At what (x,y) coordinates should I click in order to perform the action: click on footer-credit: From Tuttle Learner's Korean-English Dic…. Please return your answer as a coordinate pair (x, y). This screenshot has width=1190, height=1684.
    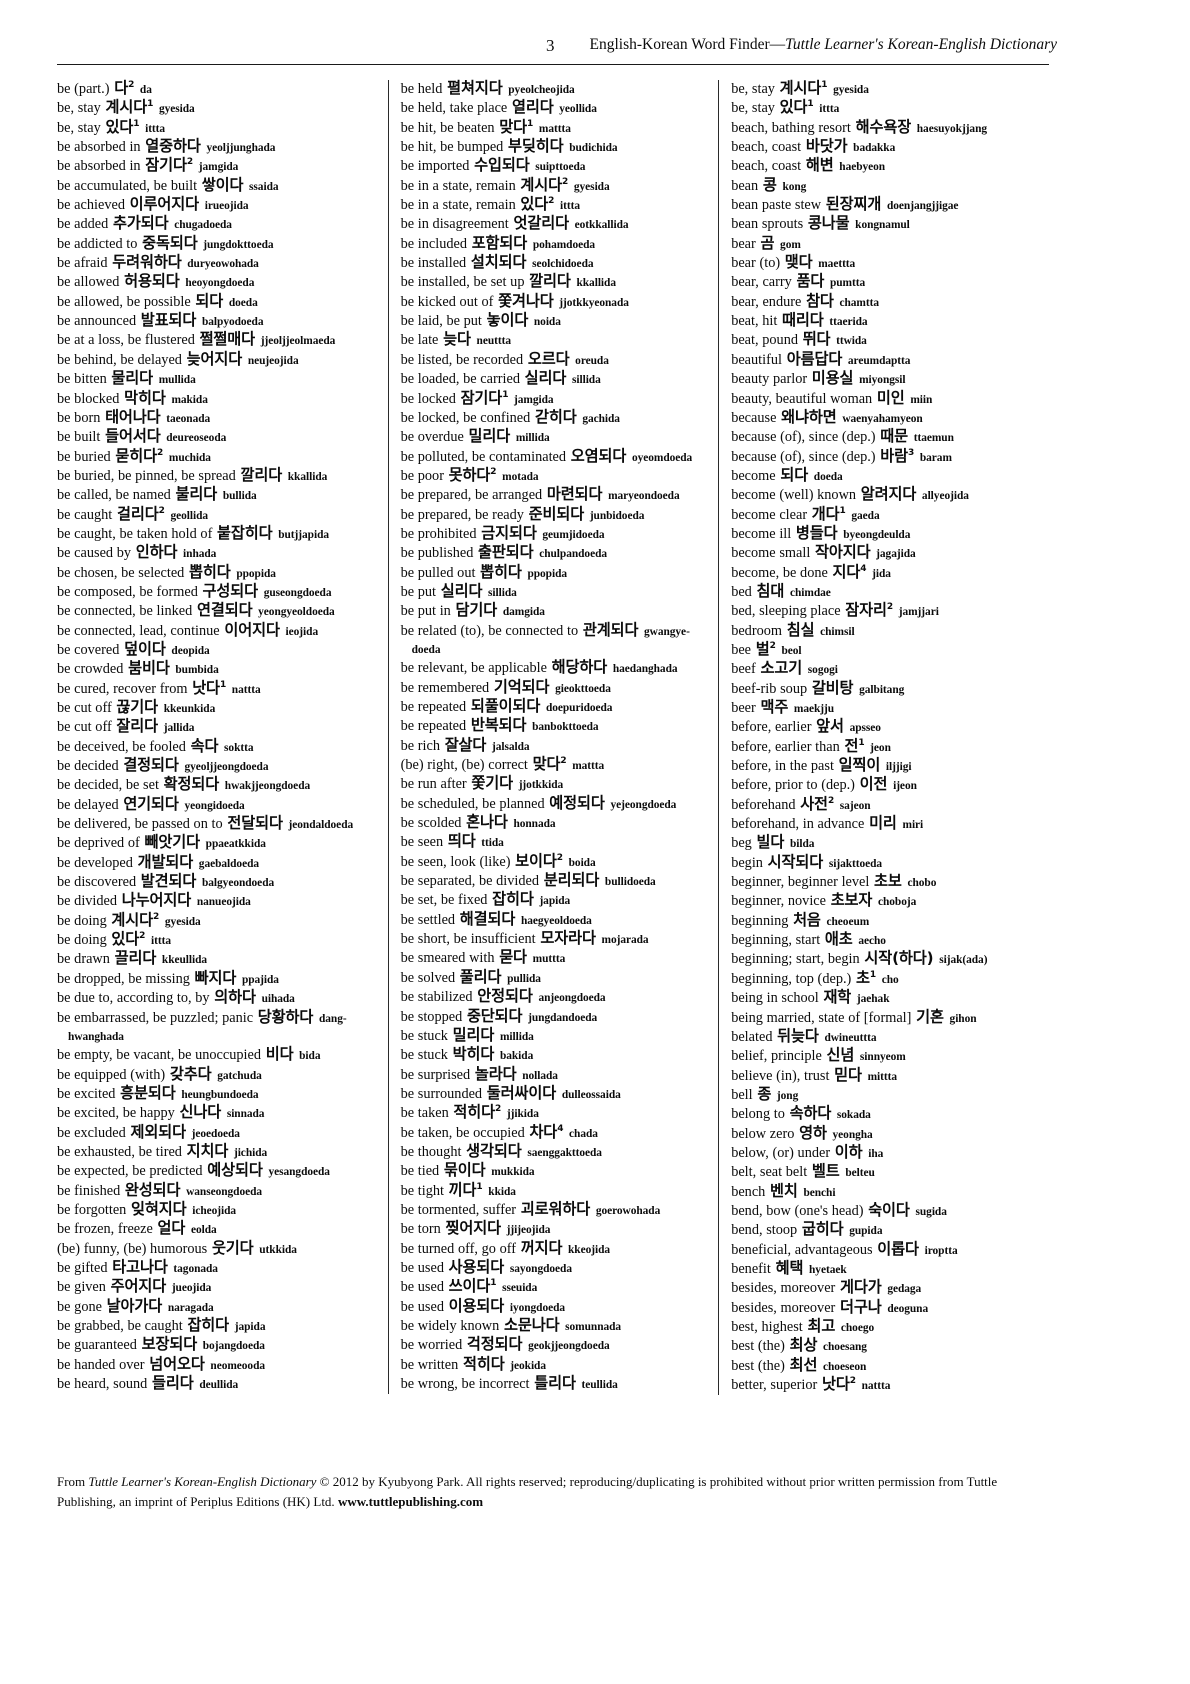
    Looking at the image, I should click on (557, 1491).